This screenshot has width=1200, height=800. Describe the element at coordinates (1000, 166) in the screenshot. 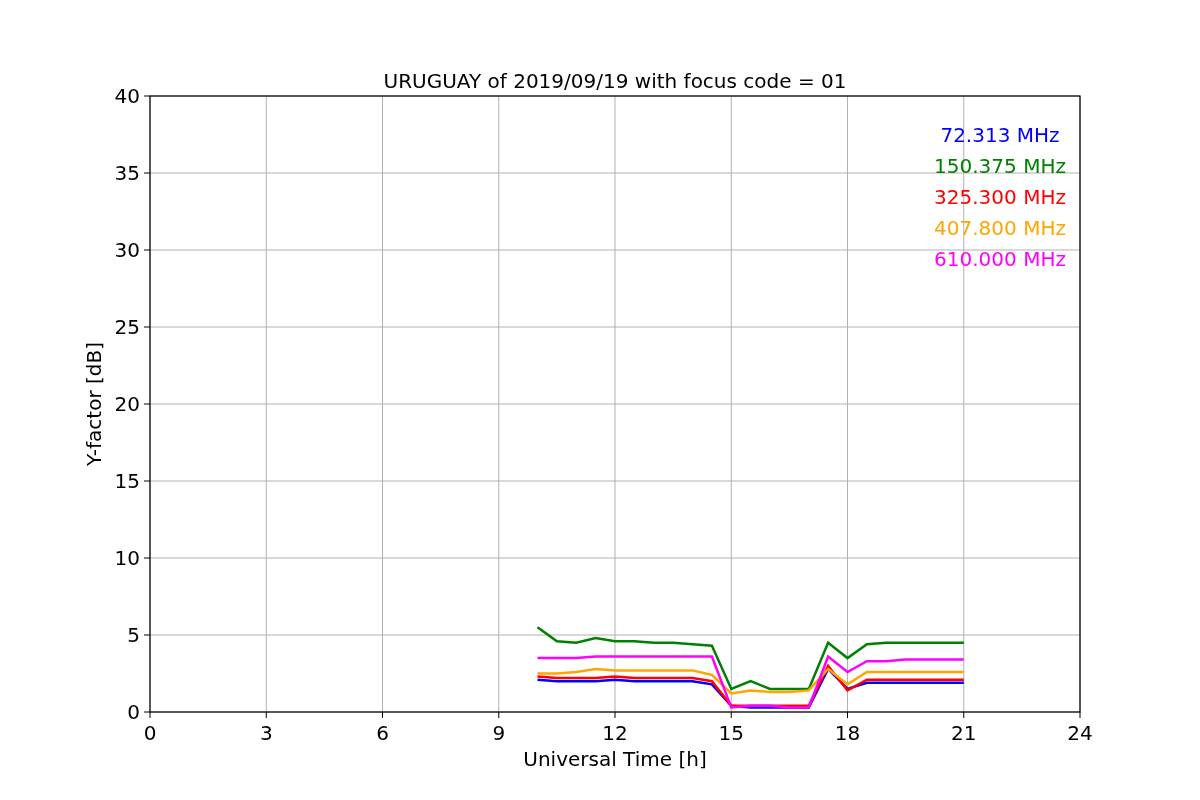

I see `legend-label: 150.375 MHz` at that location.